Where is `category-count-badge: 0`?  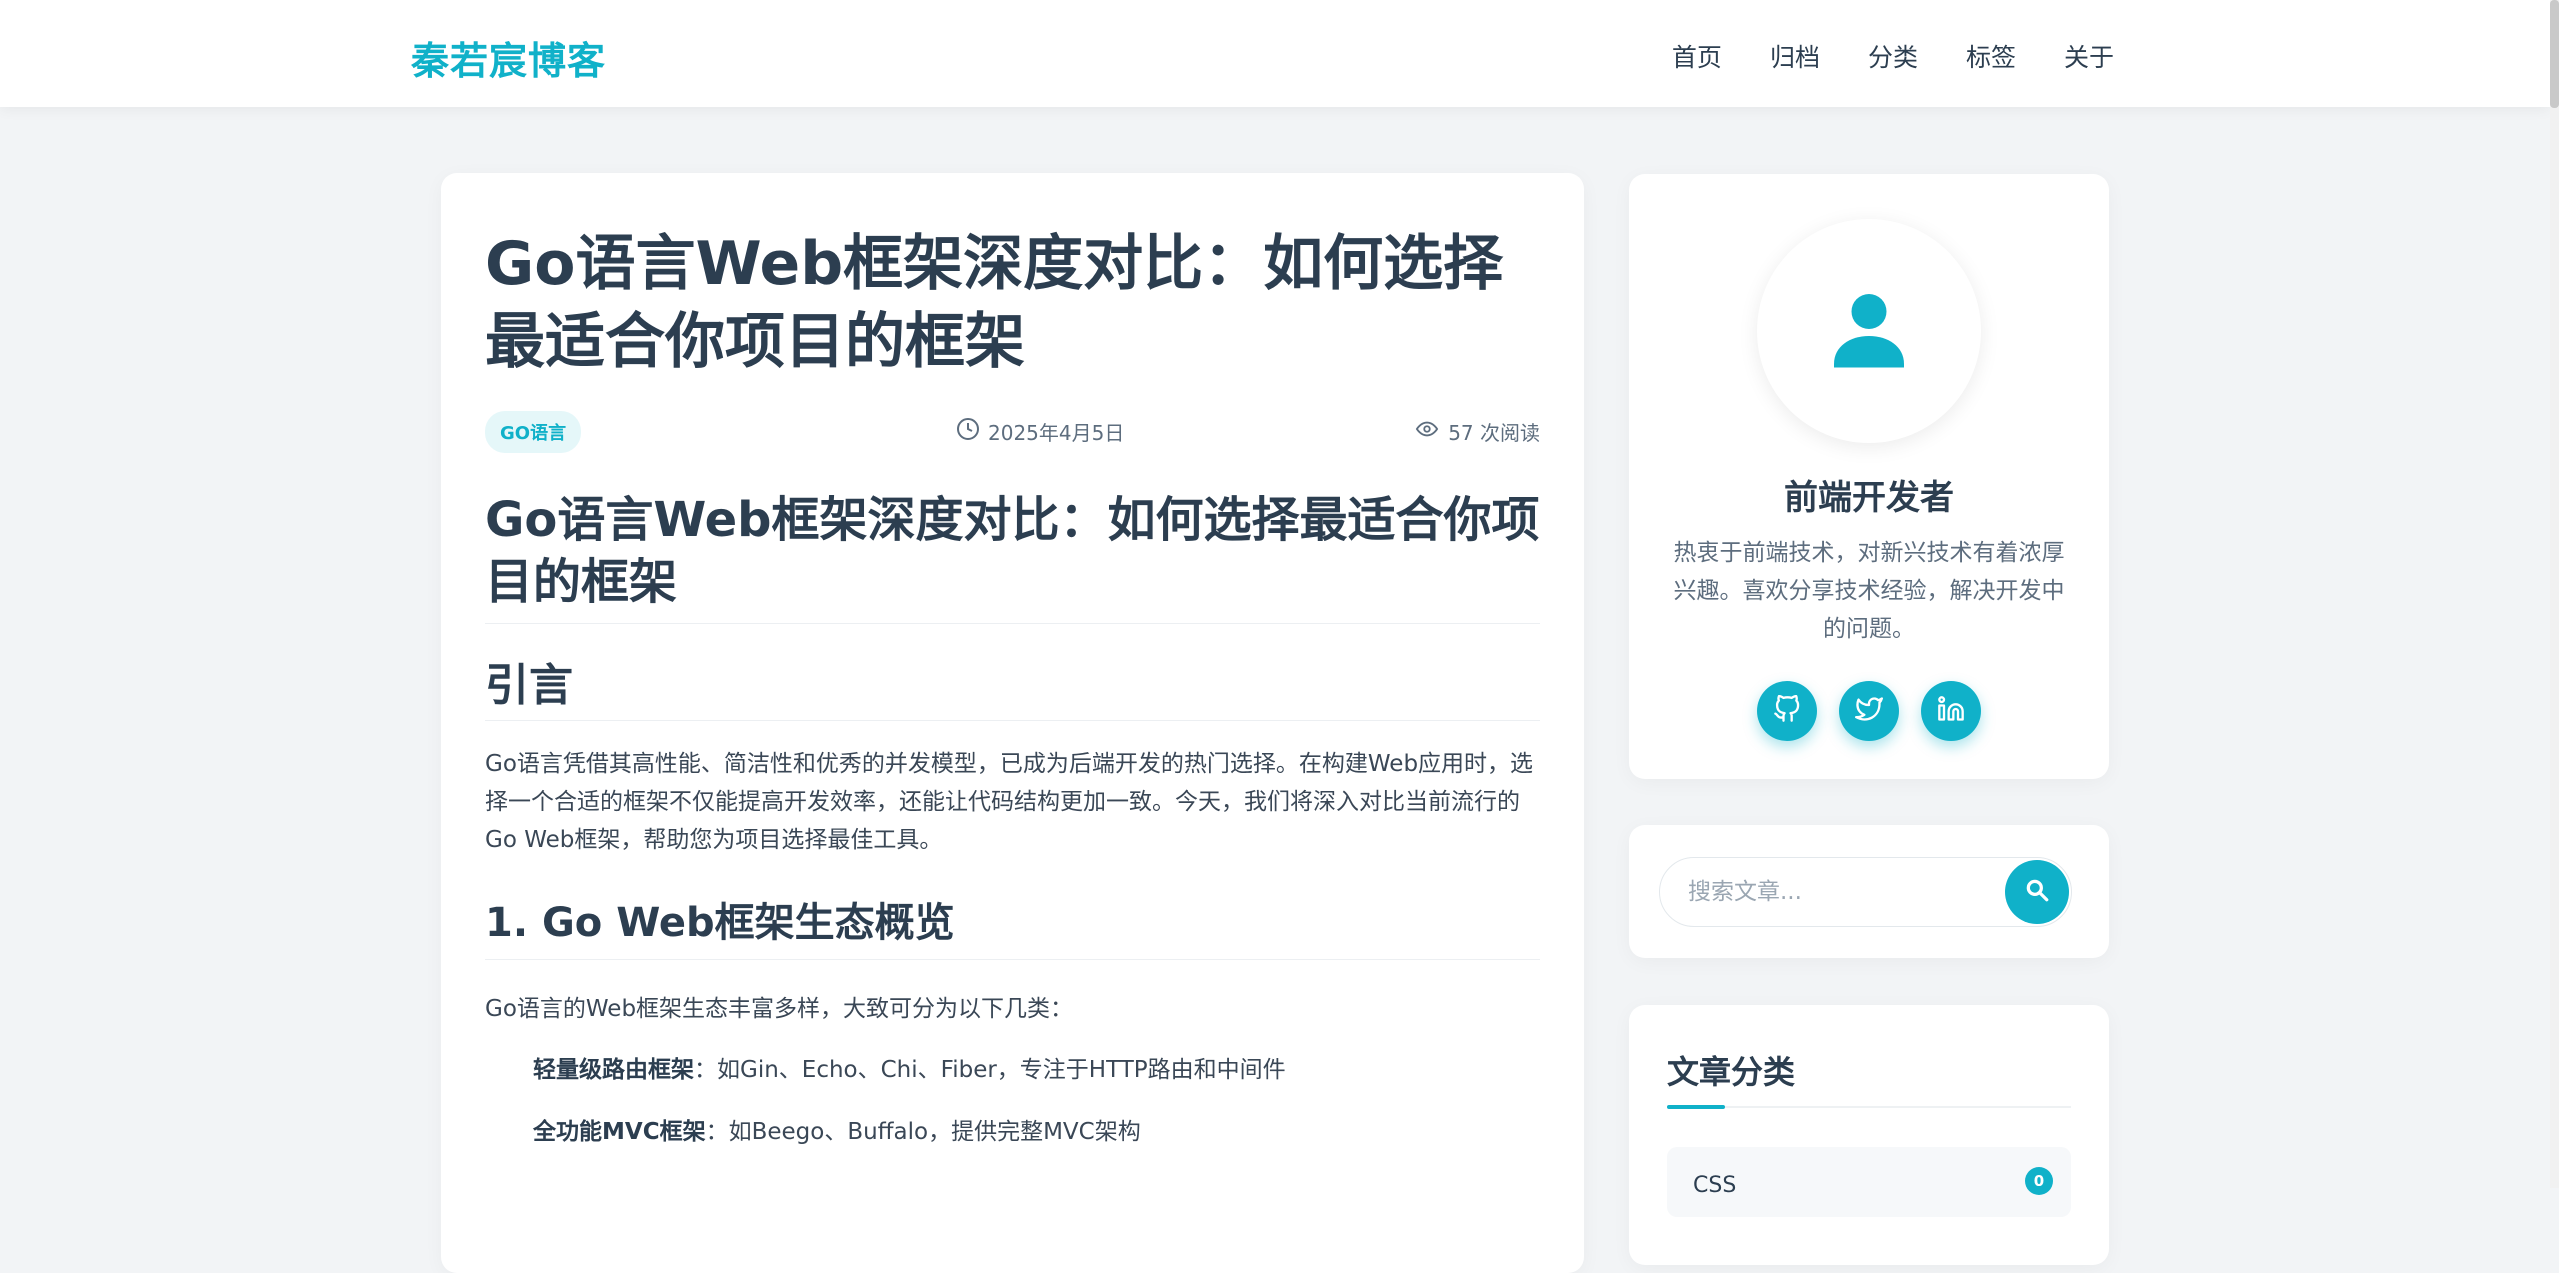
category-count-badge: 0 is located at coordinates (2039, 1181).